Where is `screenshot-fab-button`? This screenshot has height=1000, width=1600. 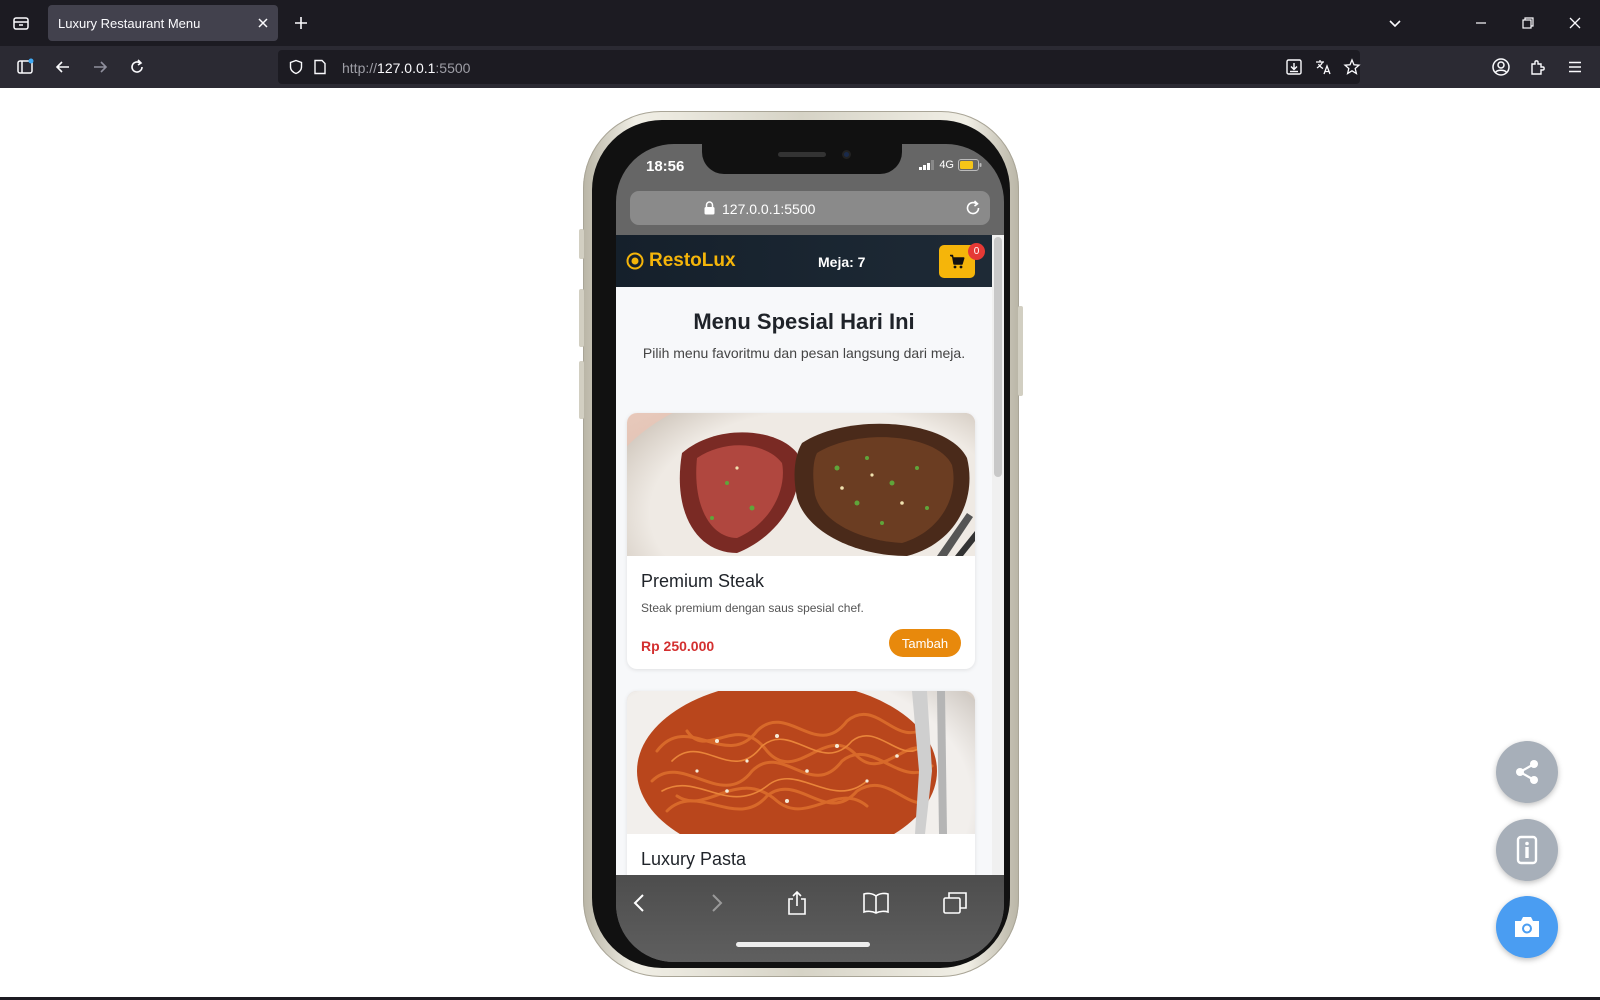 screenshot-fab-button is located at coordinates (1527, 927).